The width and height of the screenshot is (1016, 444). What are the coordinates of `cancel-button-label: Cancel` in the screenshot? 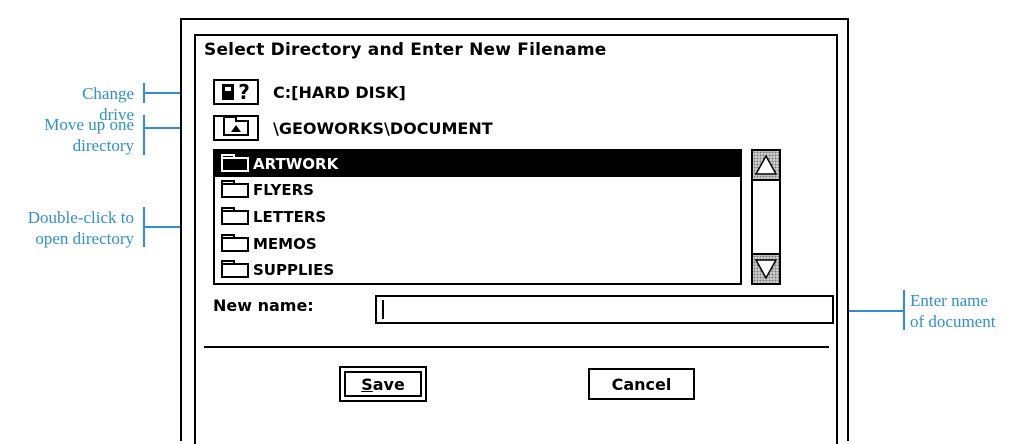 It's located at (641, 384).